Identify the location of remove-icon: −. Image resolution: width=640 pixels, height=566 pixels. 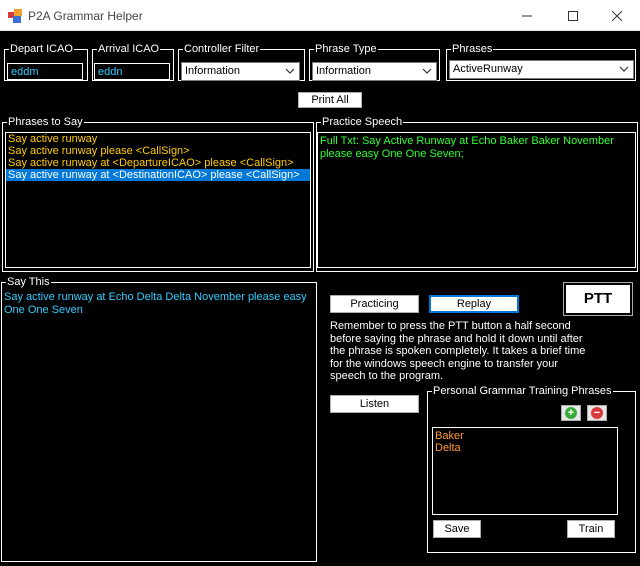
(597, 413).